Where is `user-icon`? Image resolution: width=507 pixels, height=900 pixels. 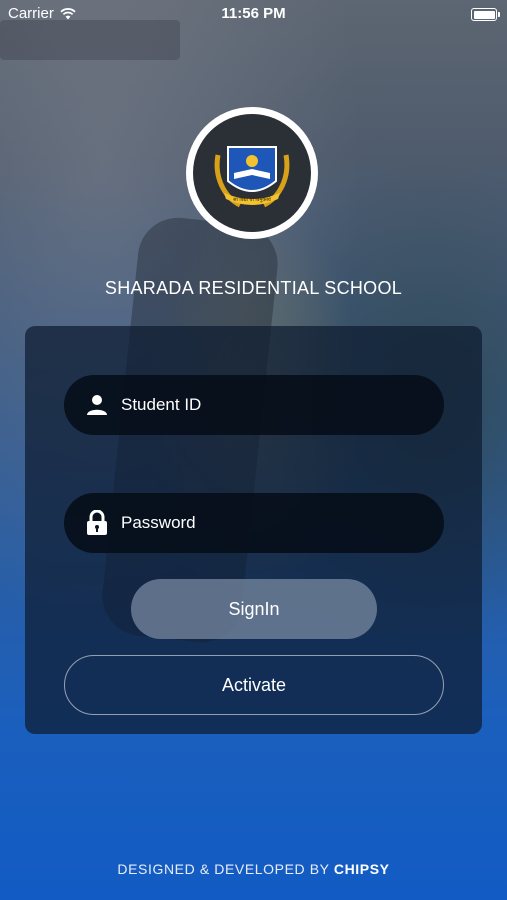 user-icon is located at coordinates (97, 405).